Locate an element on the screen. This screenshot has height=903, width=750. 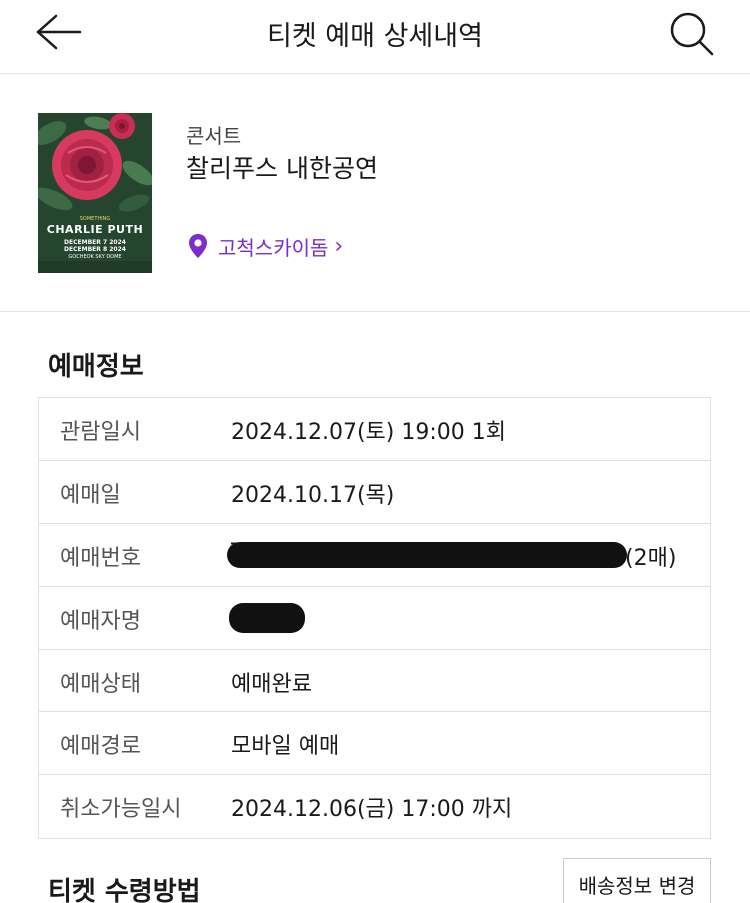
info-row-booking-number: 예매번호 T2 (2매) is located at coordinates (374, 555).